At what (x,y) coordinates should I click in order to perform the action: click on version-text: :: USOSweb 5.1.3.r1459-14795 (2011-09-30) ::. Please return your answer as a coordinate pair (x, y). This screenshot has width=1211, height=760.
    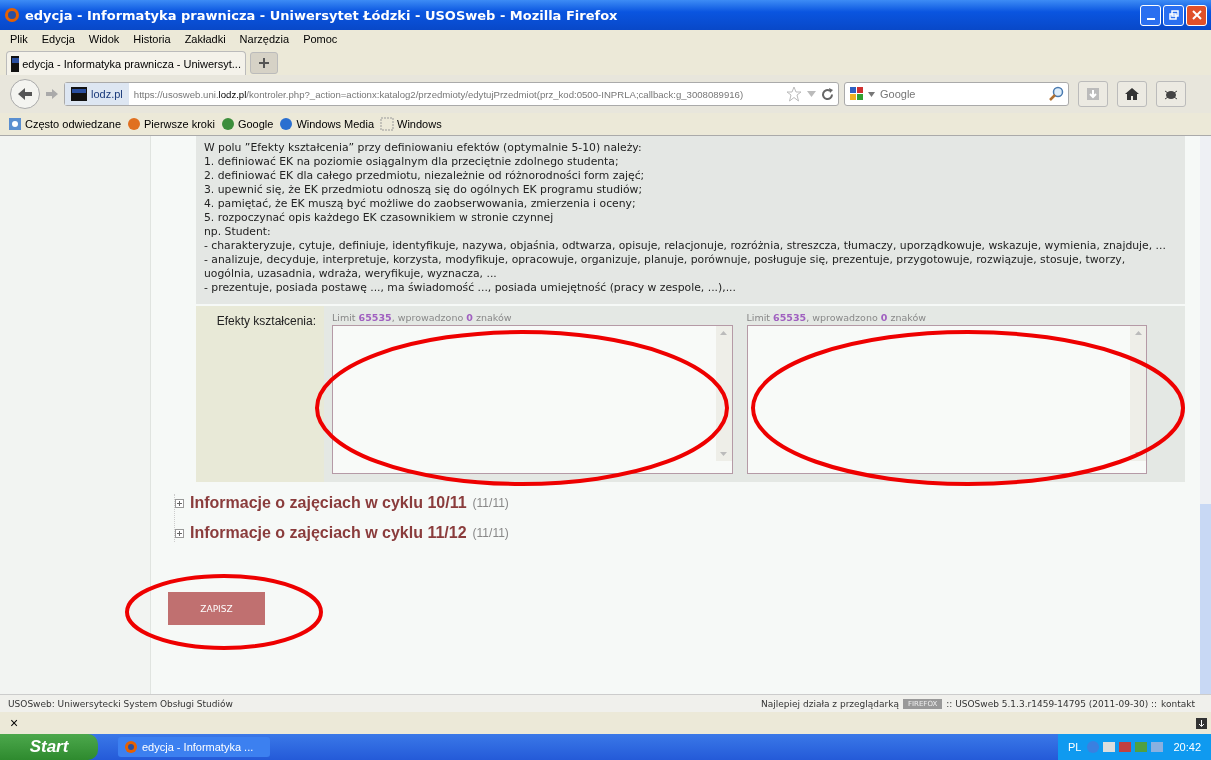
    Looking at the image, I should click on (1052, 703).